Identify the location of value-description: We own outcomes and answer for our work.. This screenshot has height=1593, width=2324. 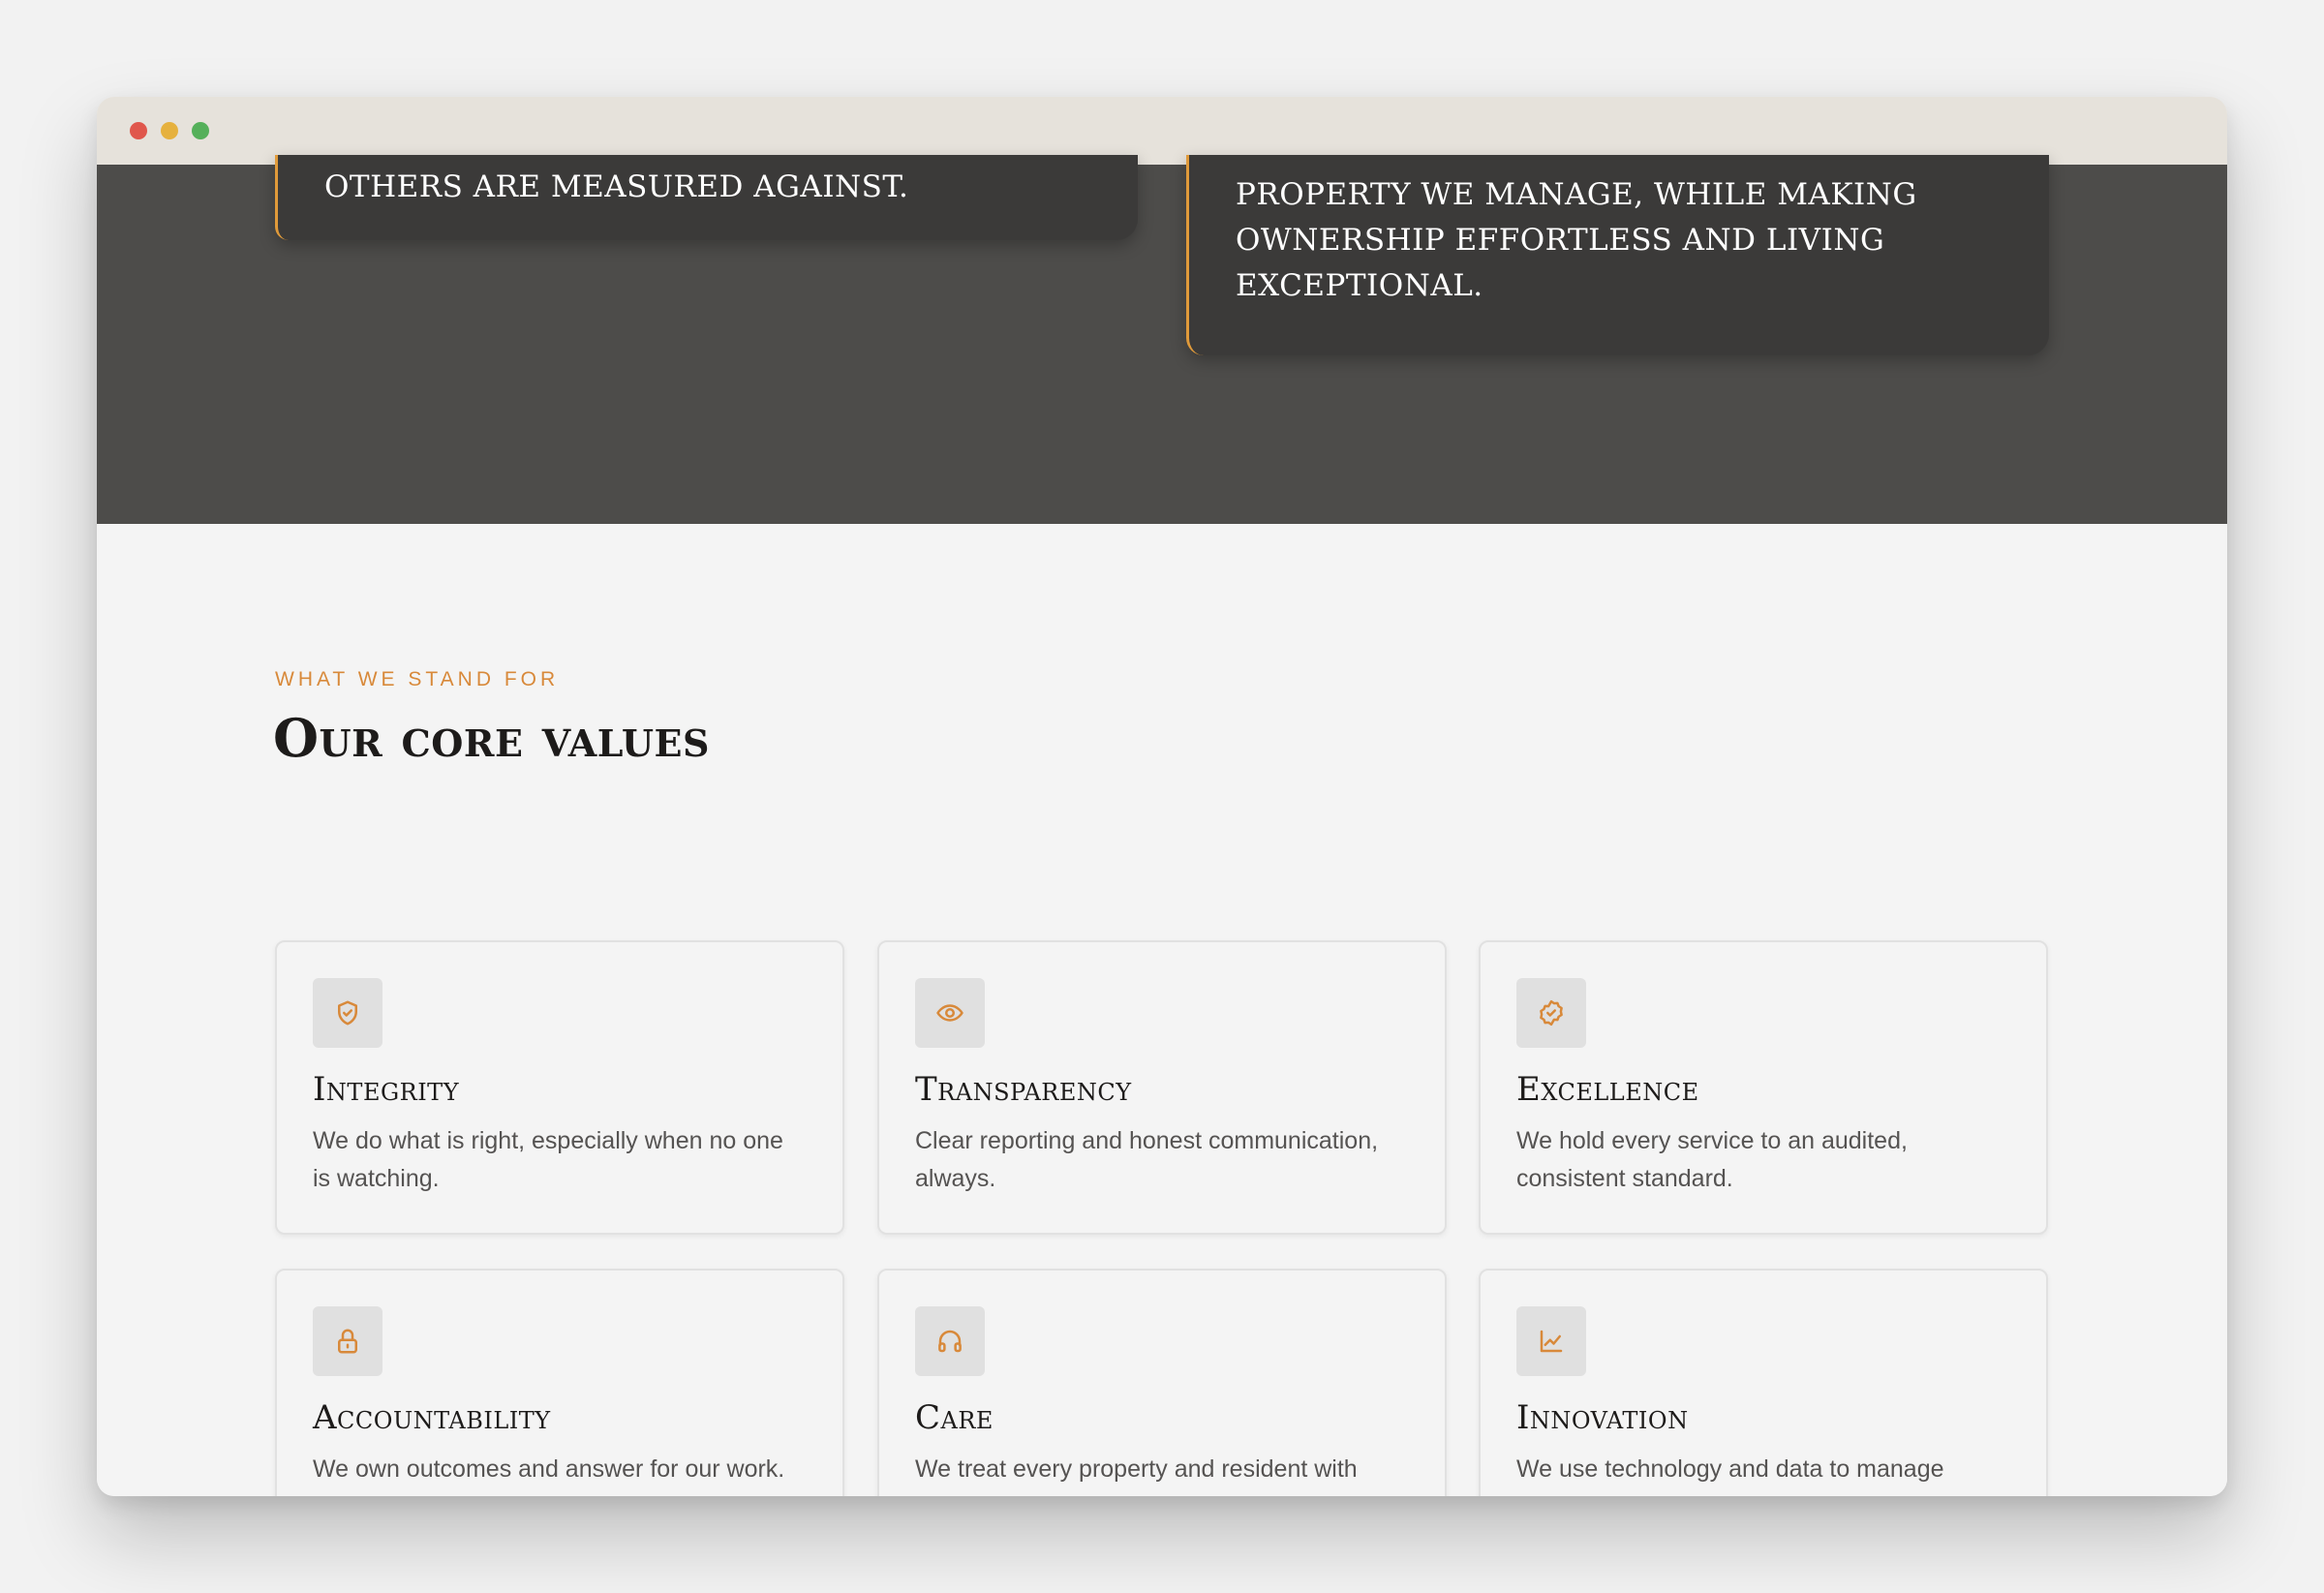
(549, 1469).